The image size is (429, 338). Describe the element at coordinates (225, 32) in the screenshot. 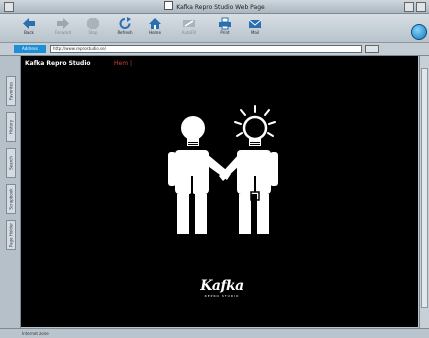

I see `print-label: Print` at that location.